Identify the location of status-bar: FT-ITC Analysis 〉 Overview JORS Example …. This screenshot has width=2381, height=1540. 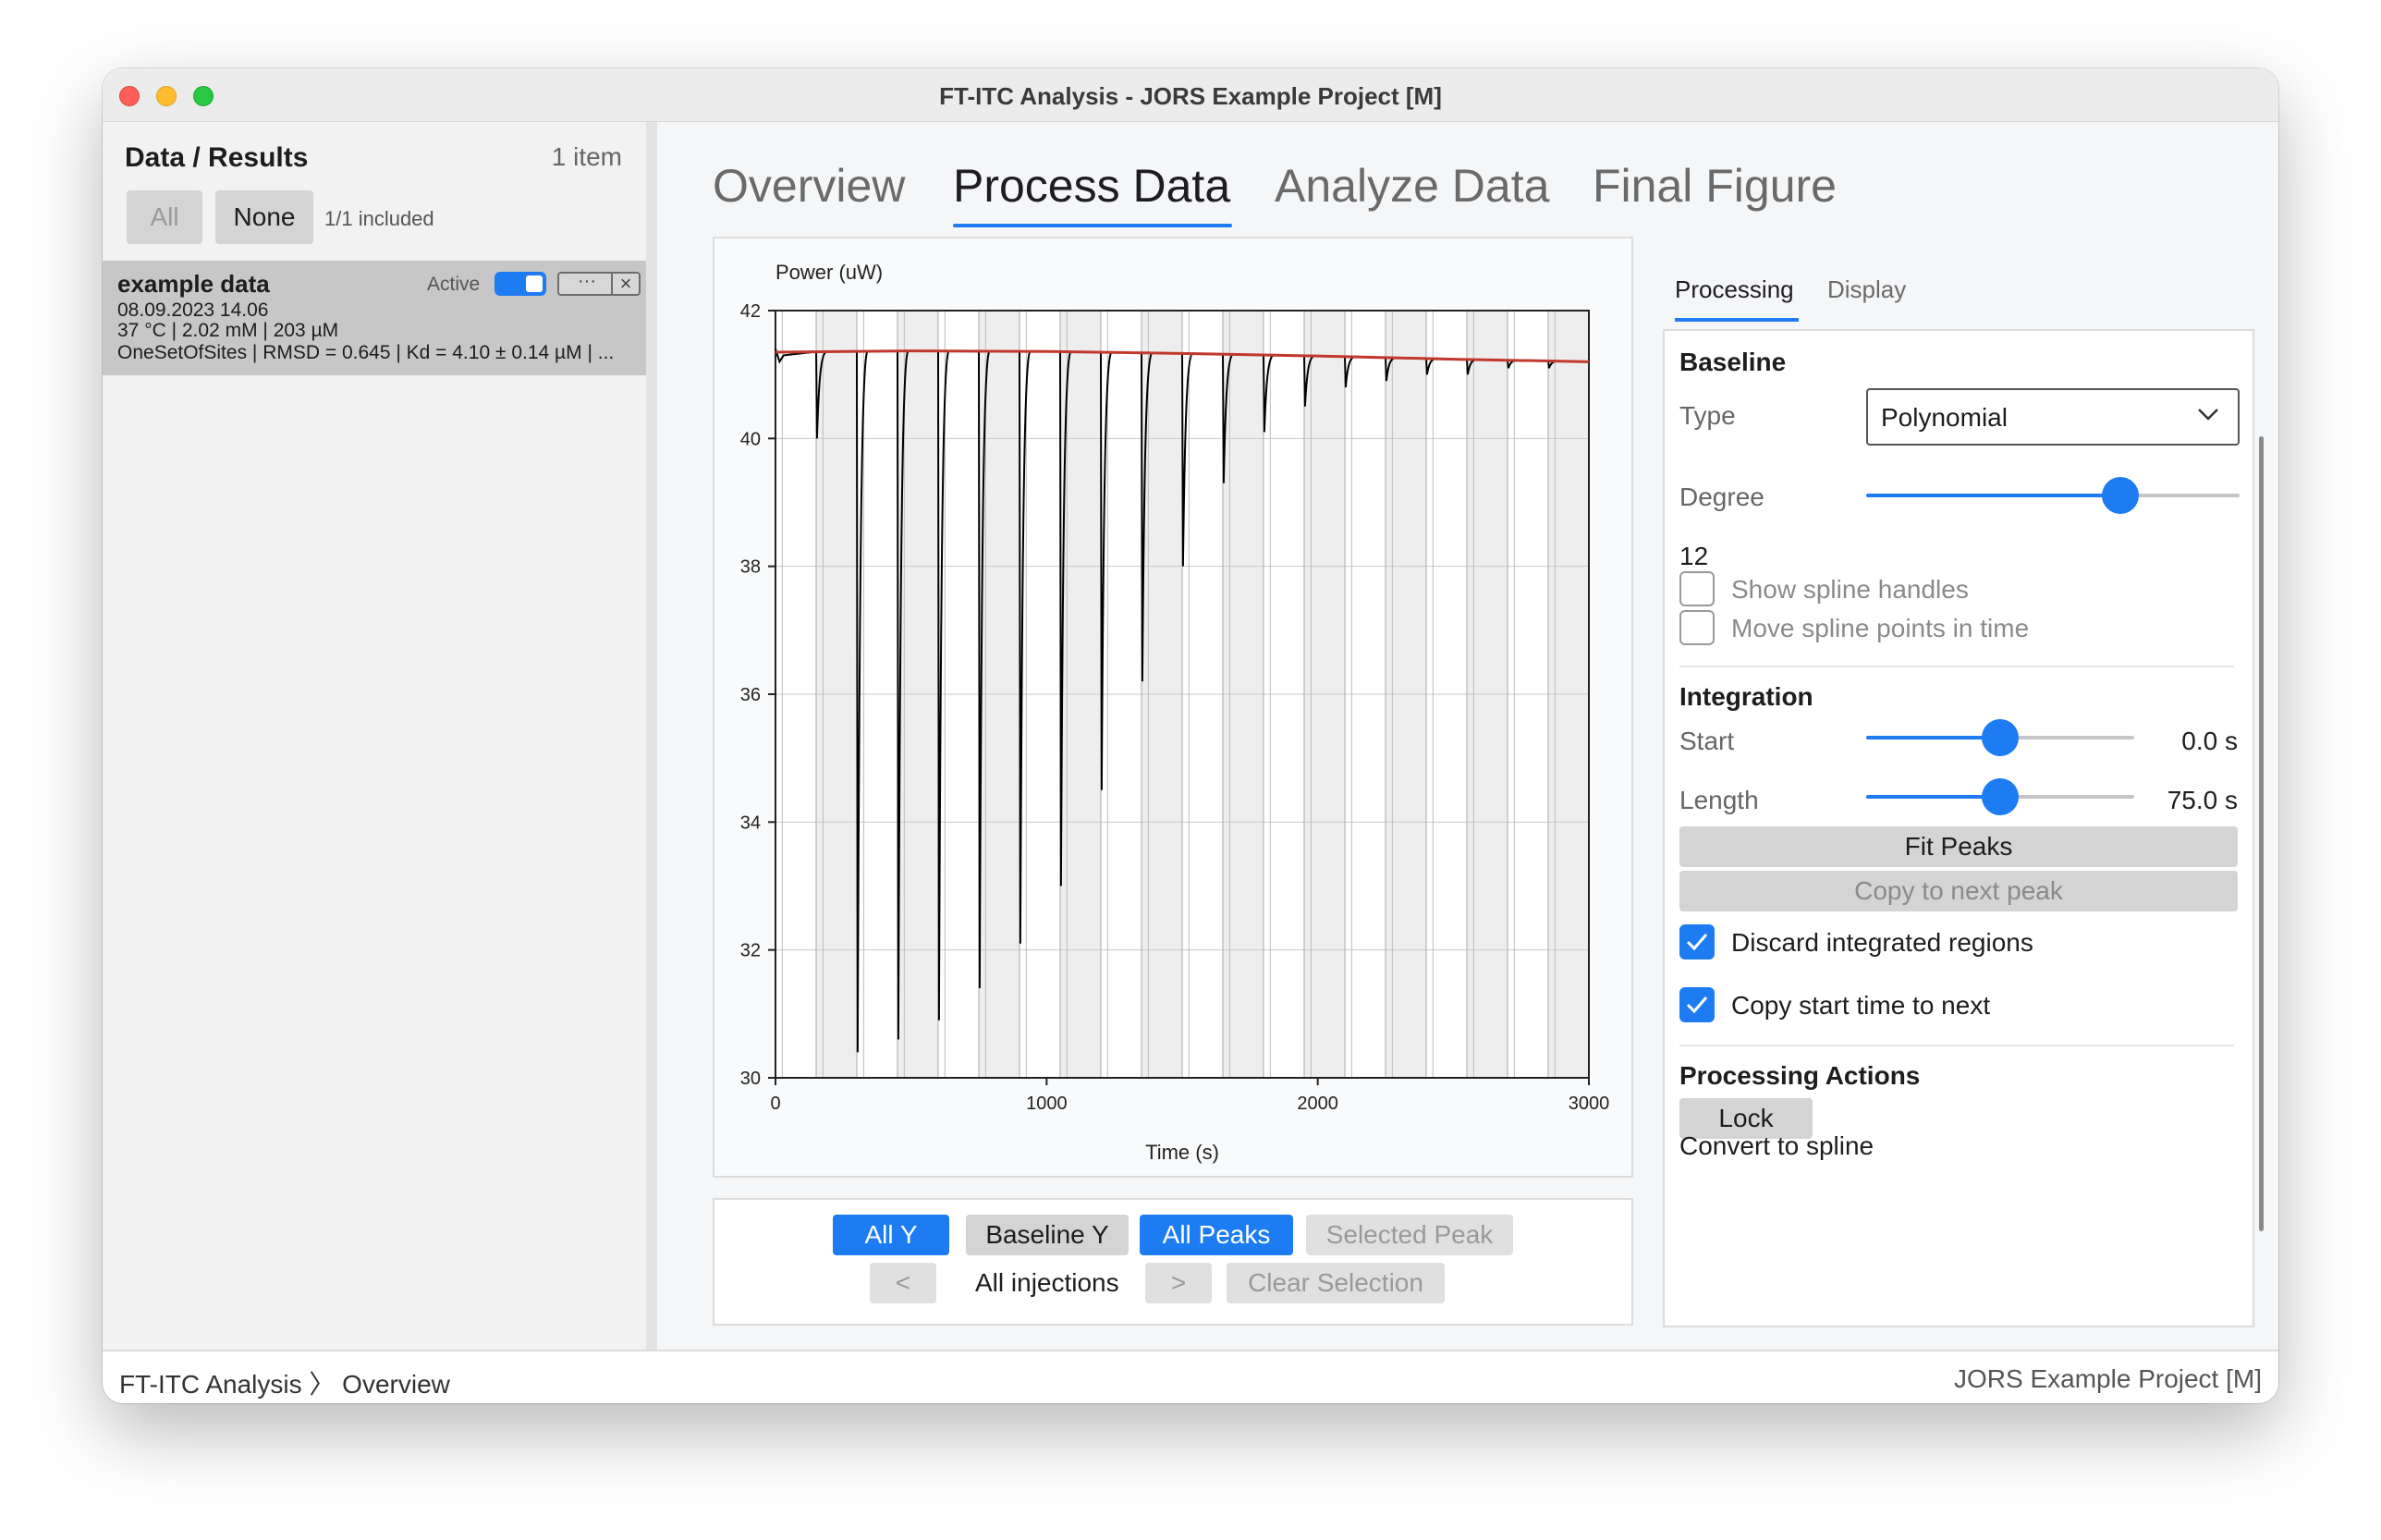
(1190, 1376).